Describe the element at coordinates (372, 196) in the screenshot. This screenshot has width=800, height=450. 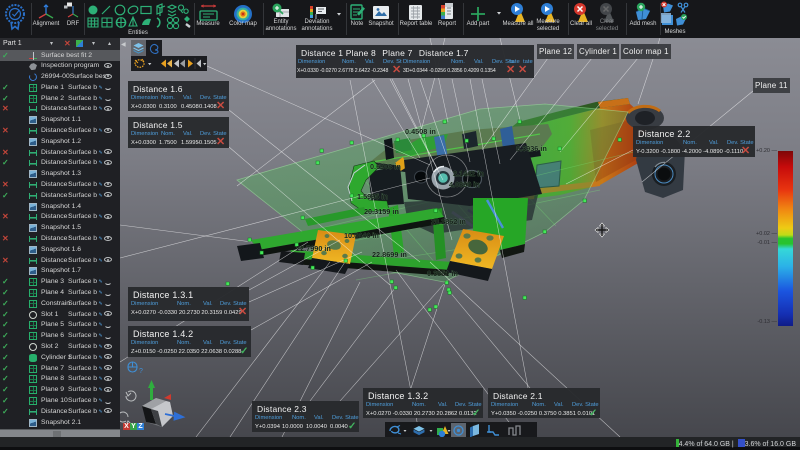
I see `svg-text: 1.5995 in` at that location.